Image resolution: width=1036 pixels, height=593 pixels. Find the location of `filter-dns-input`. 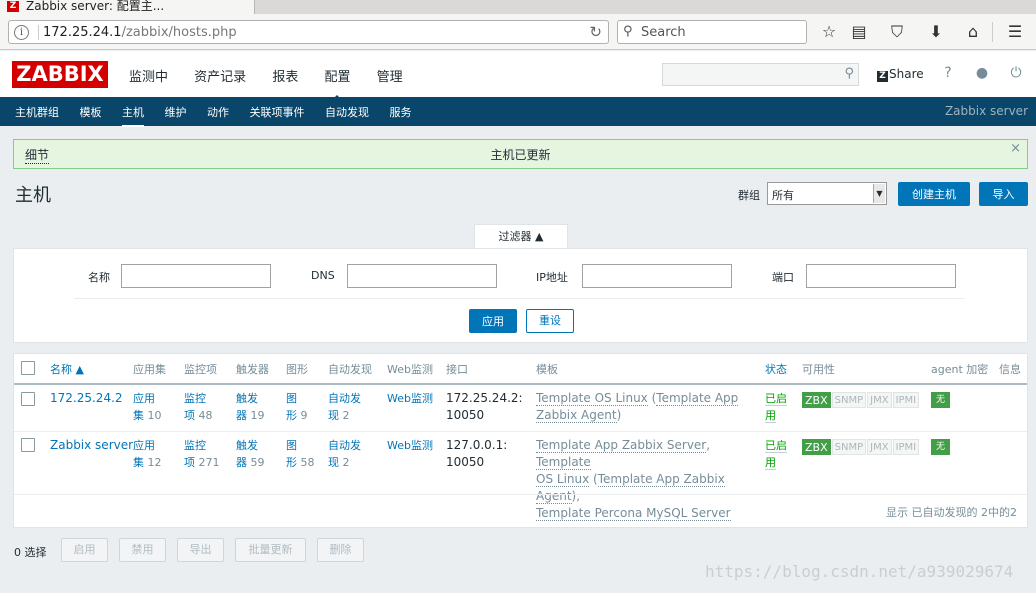

filter-dns-input is located at coordinates (422, 276).